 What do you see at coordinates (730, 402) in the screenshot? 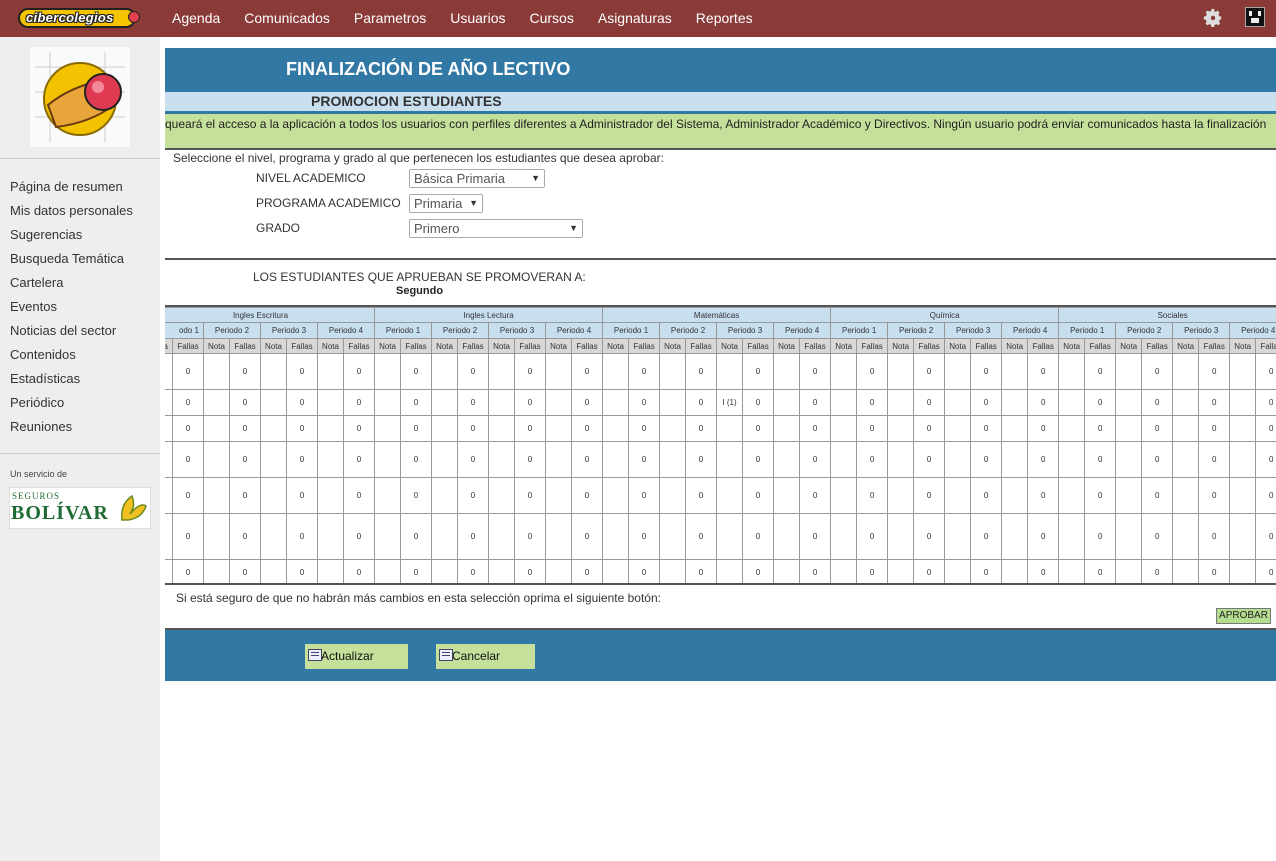
I see `nota-cell: I (1)` at bounding box center [730, 402].